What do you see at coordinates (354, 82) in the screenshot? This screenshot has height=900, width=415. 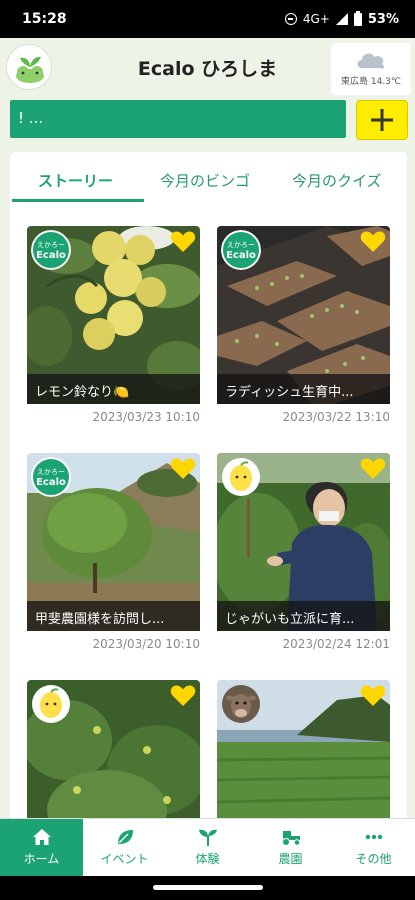 I see `weather-location: 東広島` at bounding box center [354, 82].